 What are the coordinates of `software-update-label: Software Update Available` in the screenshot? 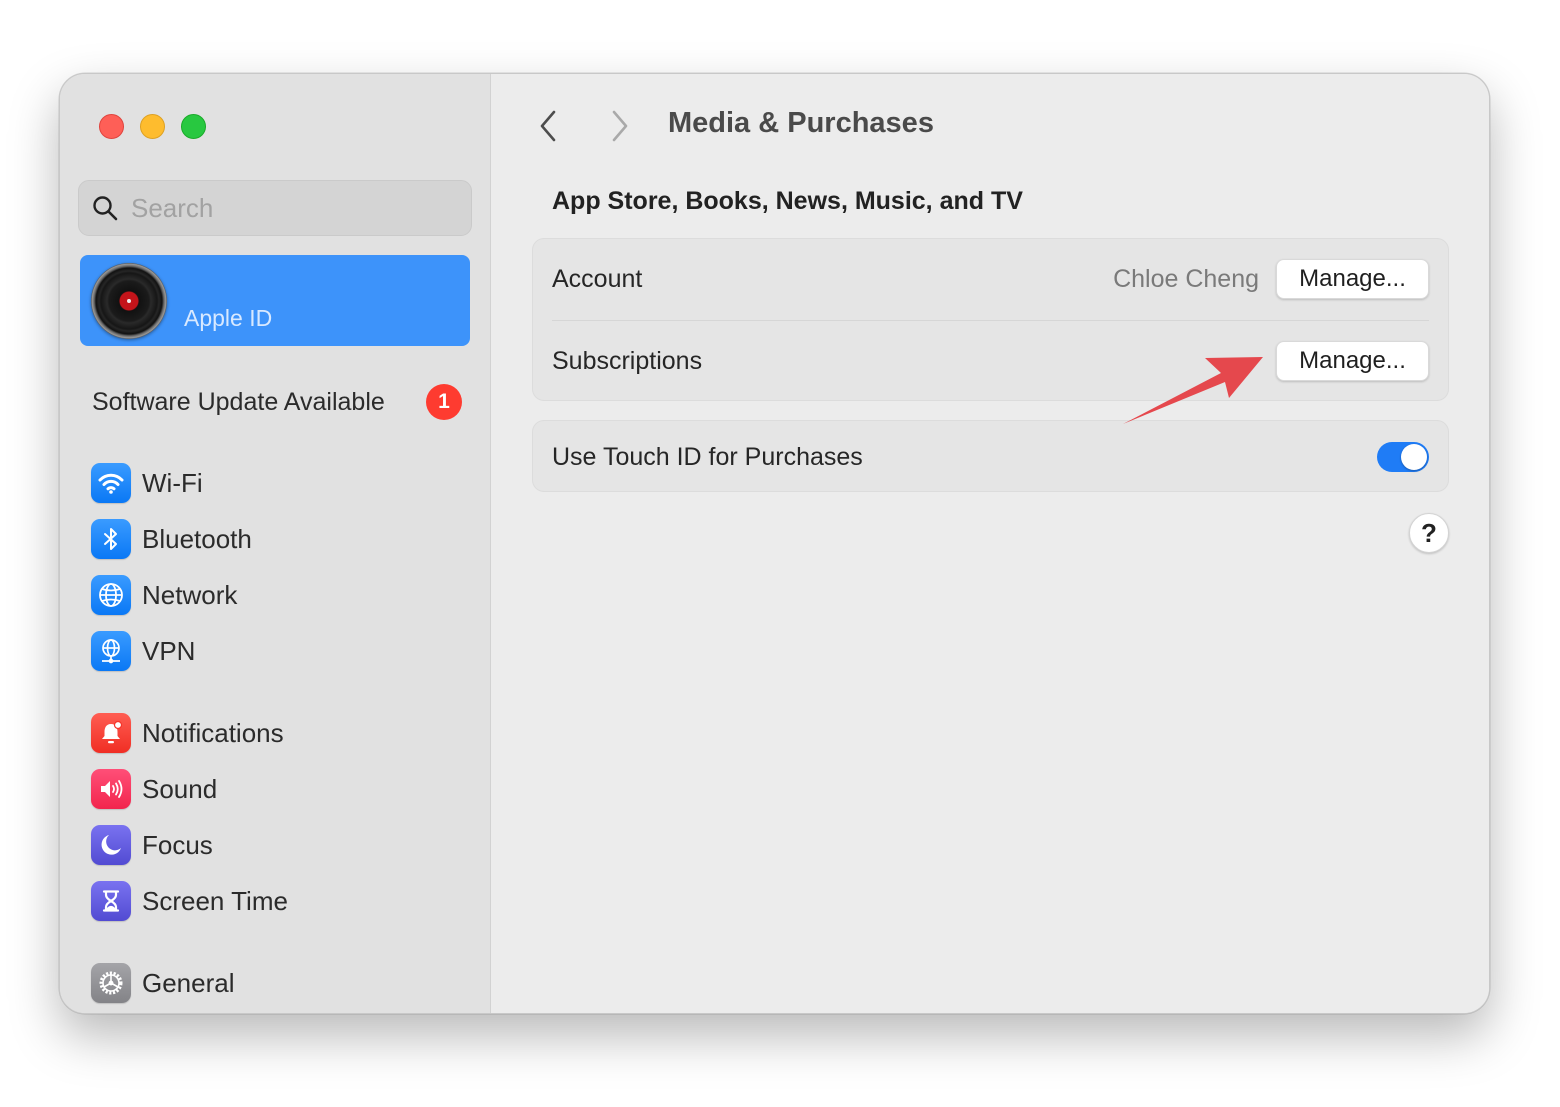 It's located at (238, 401).